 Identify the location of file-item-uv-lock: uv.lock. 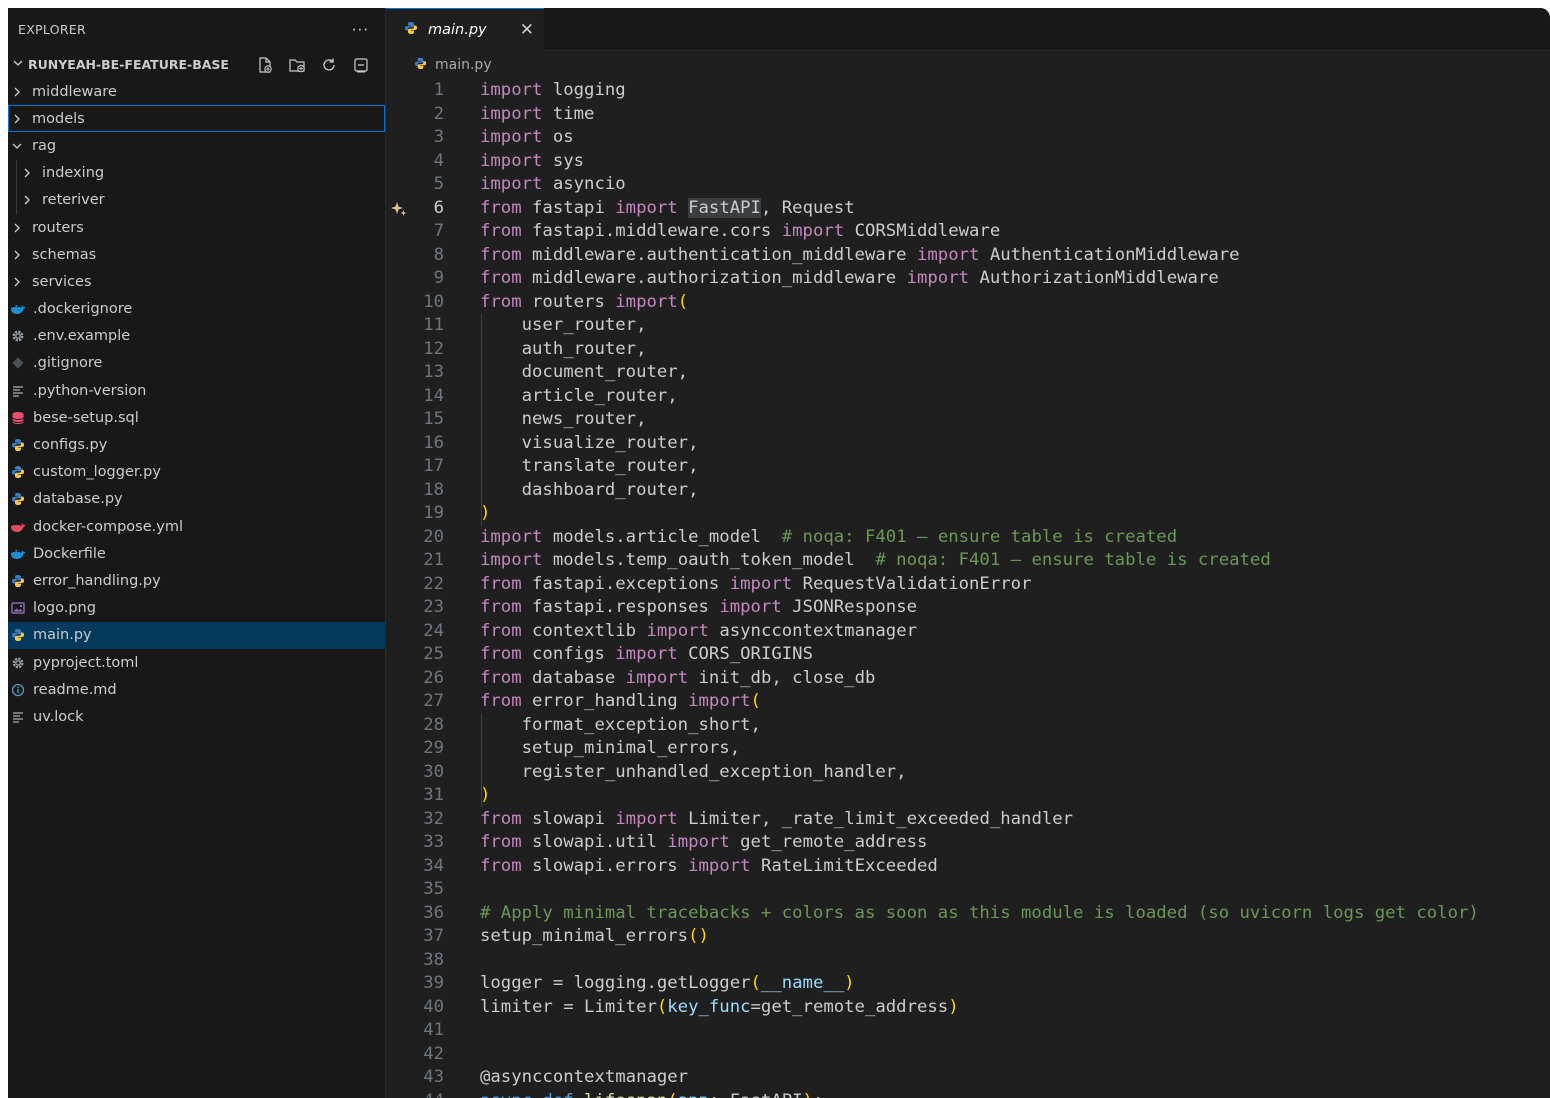
(196, 716).